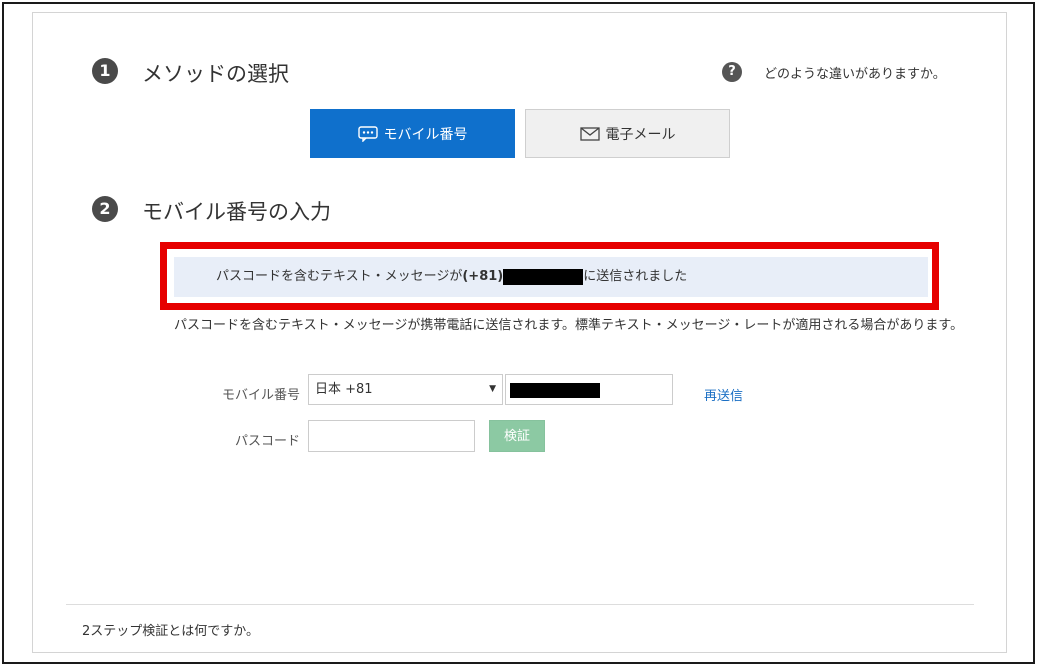 The width and height of the screenshot is (1039, 668). I want to click on dropdown-arrow-icon: ▼, so click(492, 389).